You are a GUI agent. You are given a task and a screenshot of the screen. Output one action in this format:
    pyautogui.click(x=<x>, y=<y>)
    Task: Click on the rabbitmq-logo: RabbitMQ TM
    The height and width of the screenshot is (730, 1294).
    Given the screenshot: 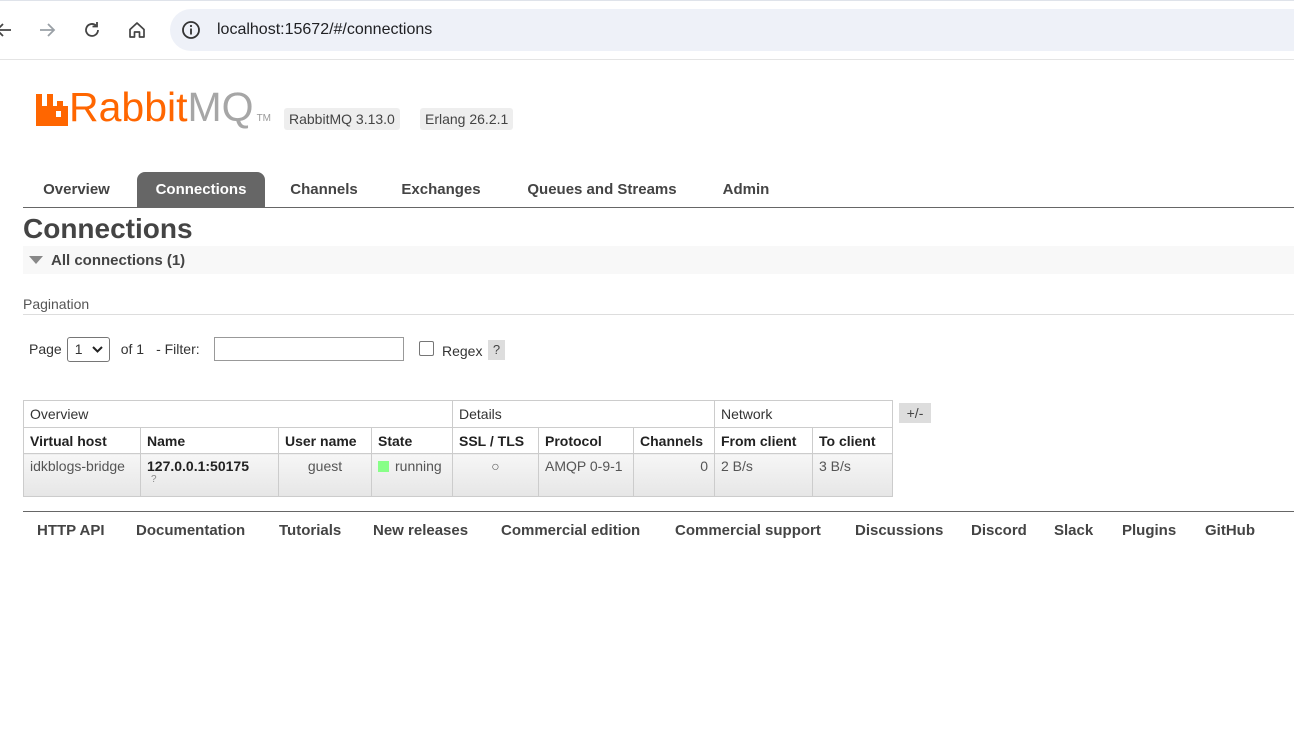 What is the action you would take?
    pyautogui.click(x=154, y=107)
    